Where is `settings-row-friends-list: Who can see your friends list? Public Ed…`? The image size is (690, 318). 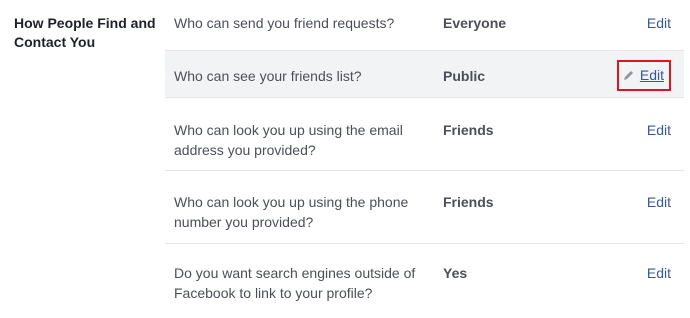 settings-row-friends-list: Who can see your friends list? Public Ed… is located at coordinates (424, 74).